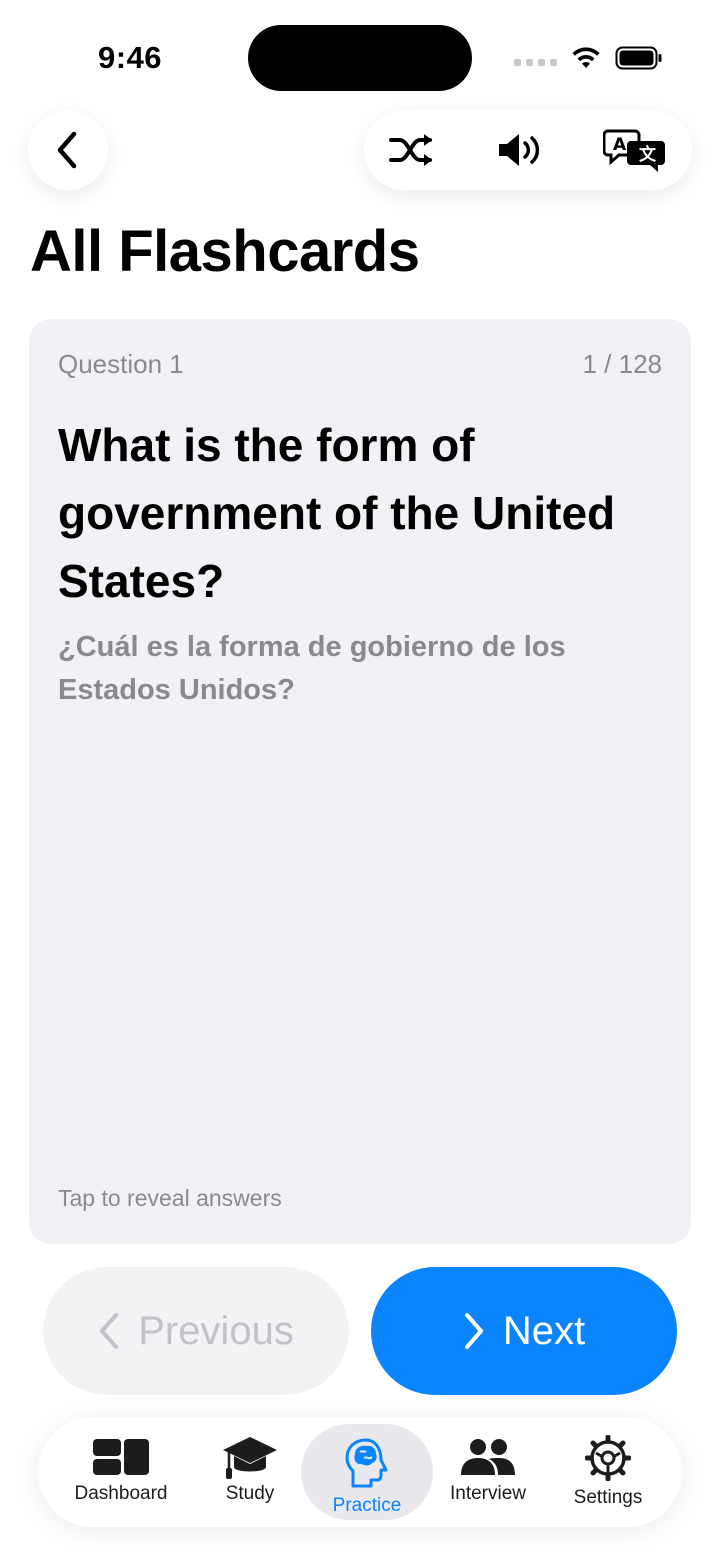 The height and width of the screenshot is (1565, 720). I want to click on audio-button, so click(520, 150).